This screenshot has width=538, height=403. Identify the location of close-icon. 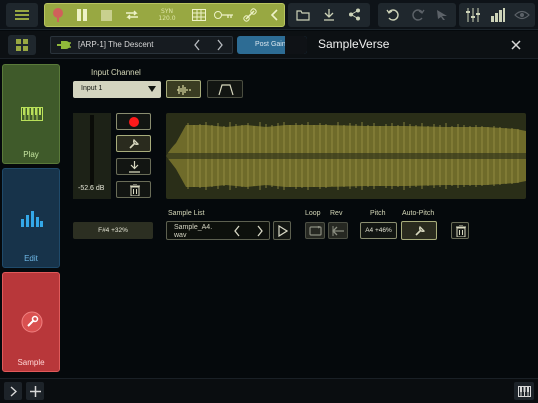
(516, 45).